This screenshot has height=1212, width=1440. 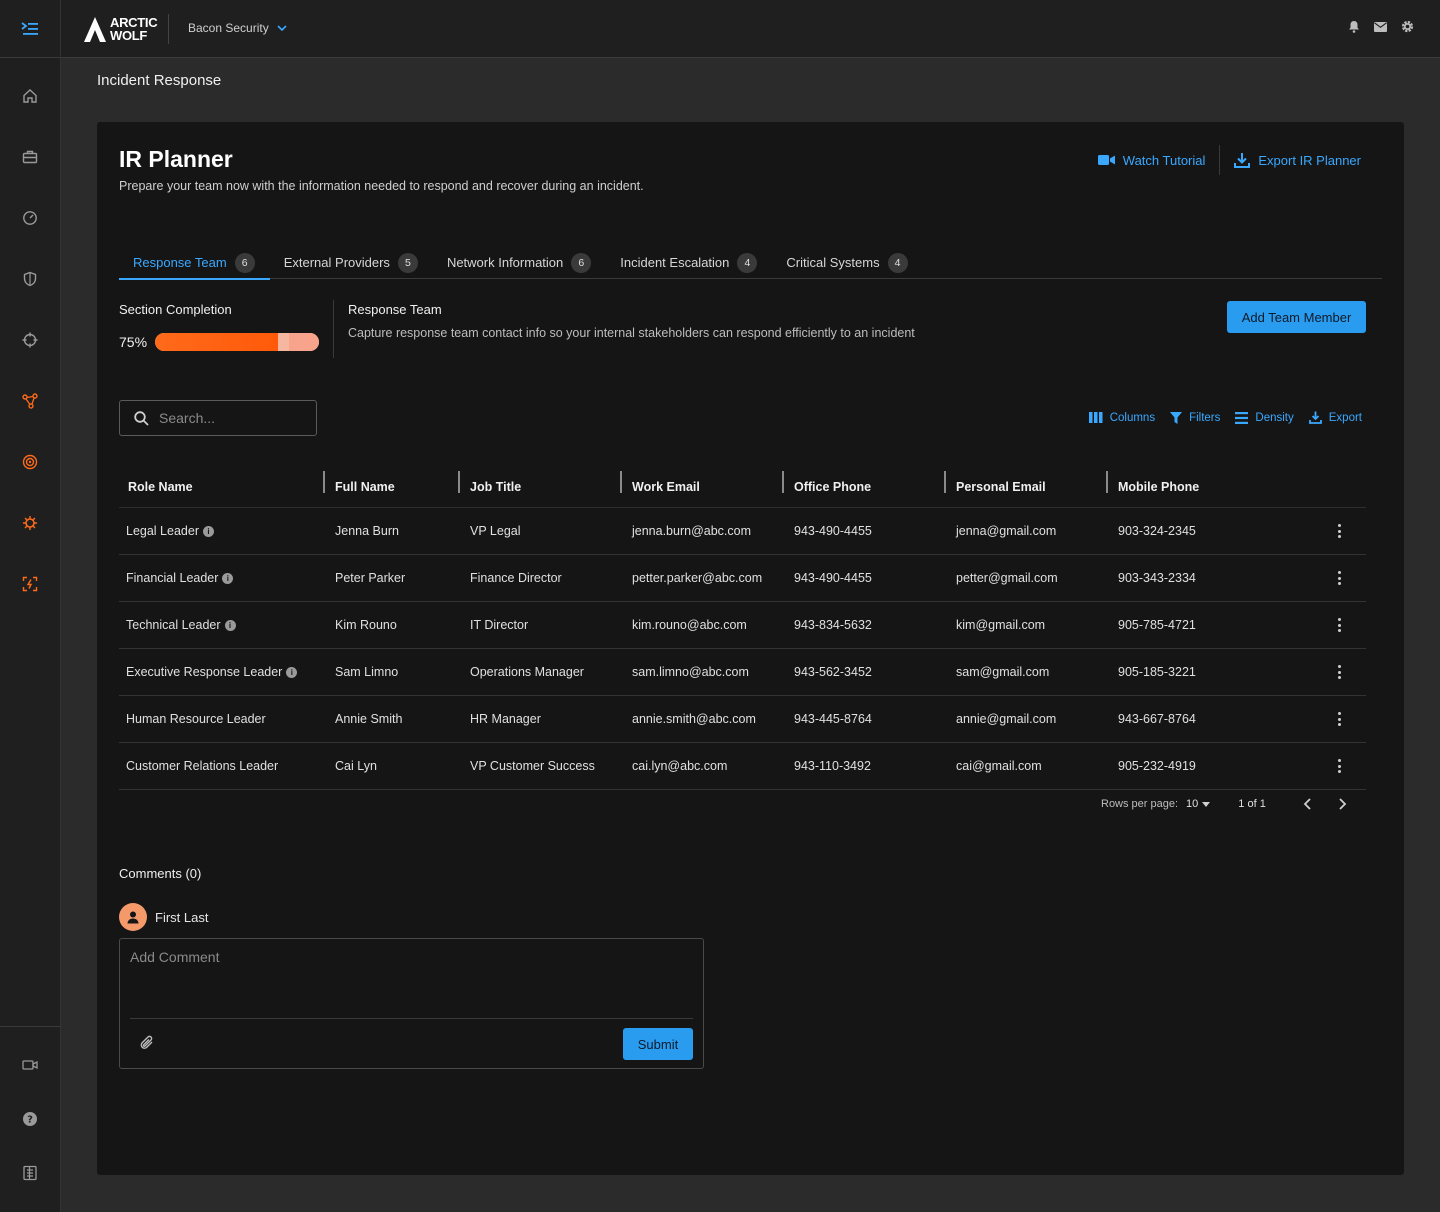 I want to click on arctic-wolf-logo: ARCTIC WOLF, so click(x=120, y=29).